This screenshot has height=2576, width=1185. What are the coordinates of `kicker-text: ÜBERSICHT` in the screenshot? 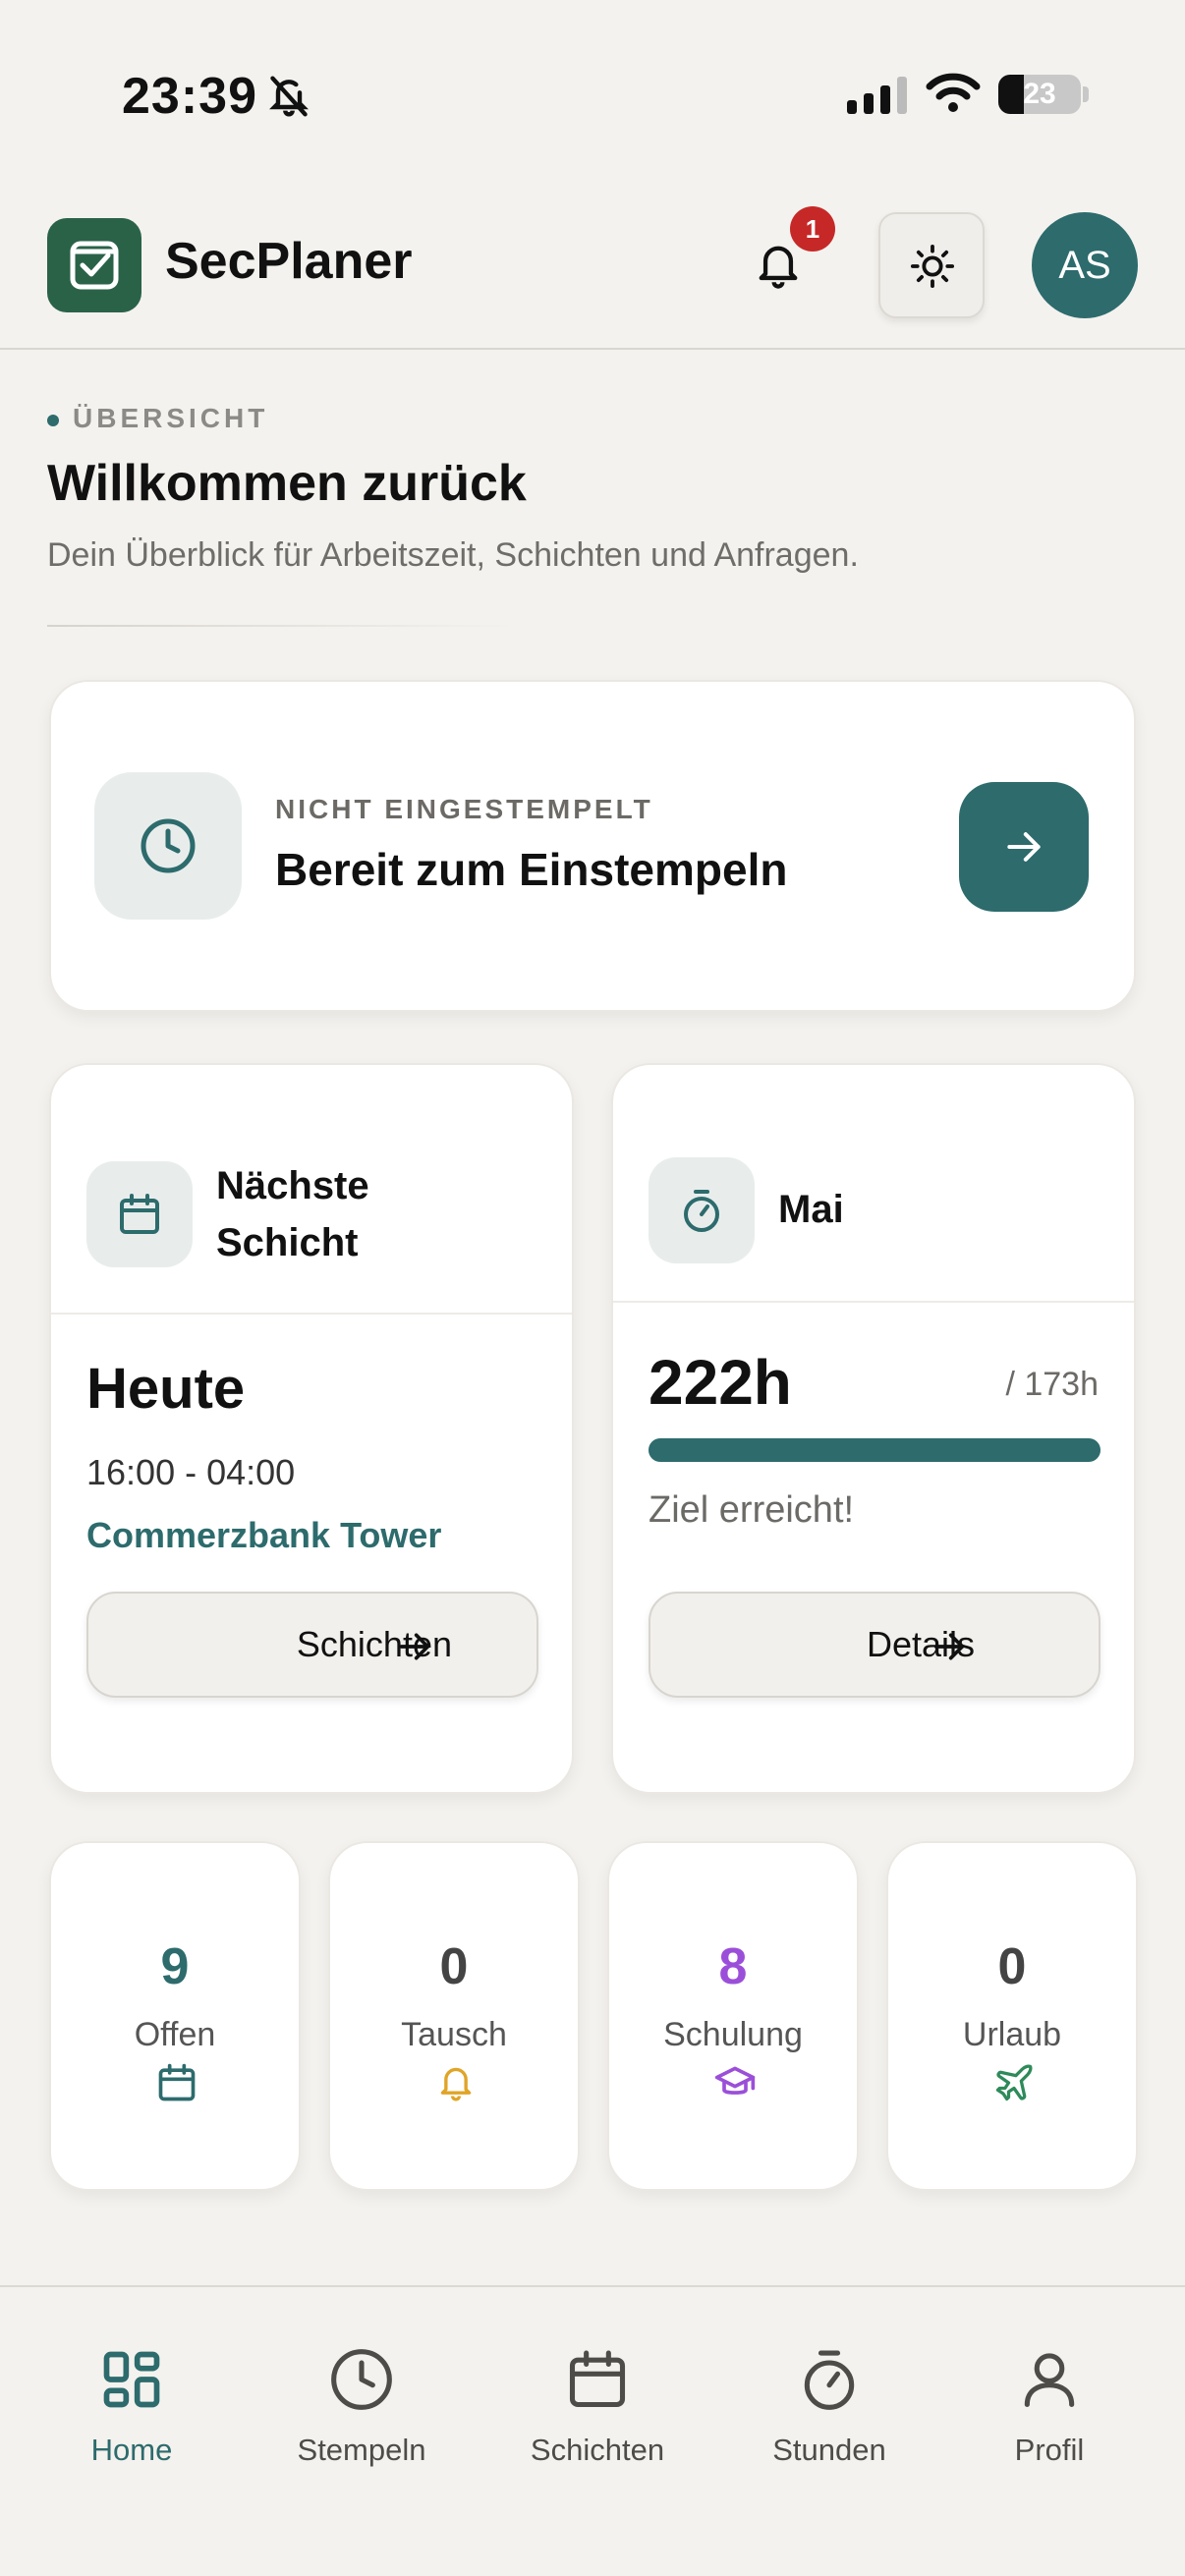 It's located at (171, 418).